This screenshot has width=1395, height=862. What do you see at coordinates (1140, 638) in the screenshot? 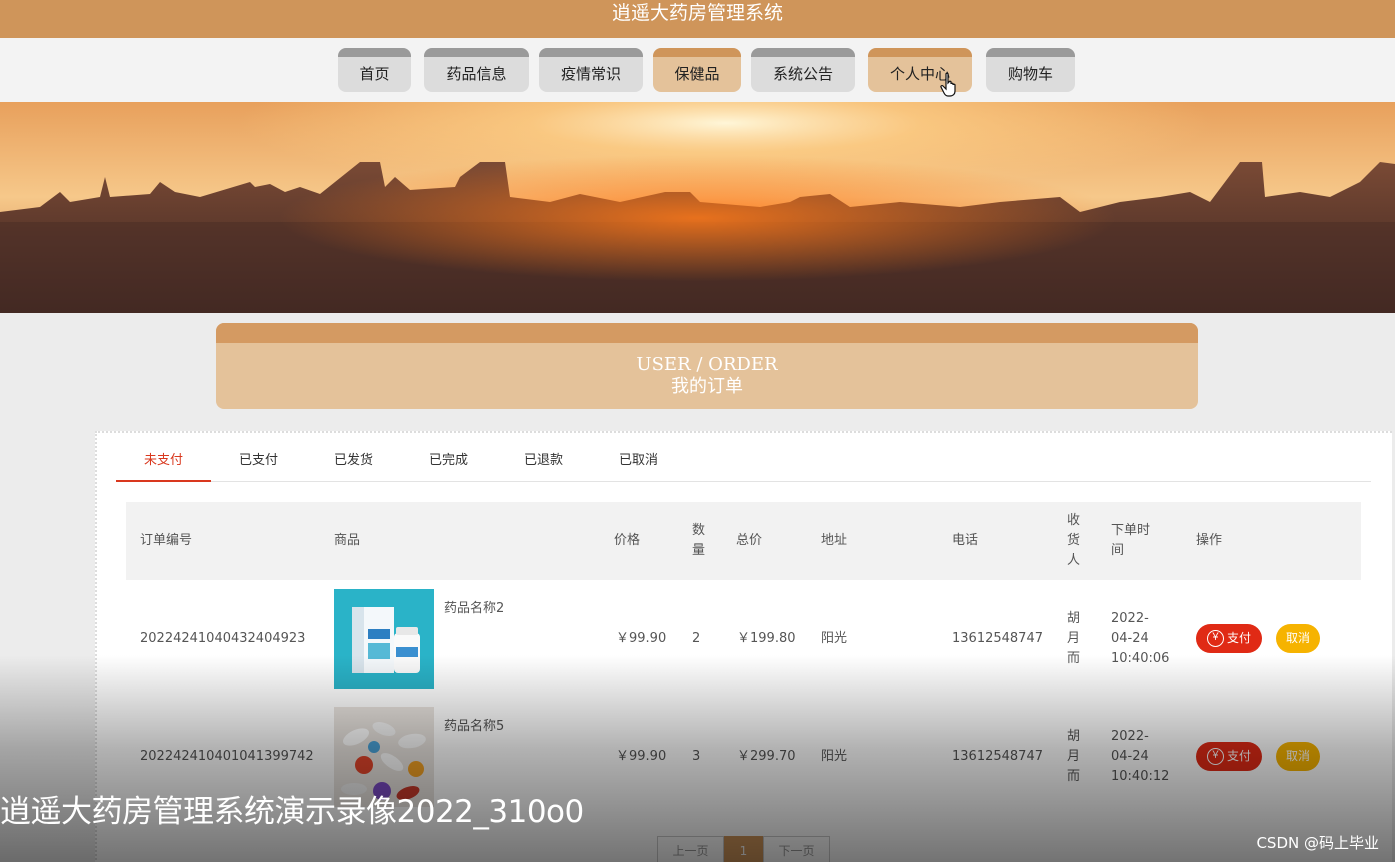
I see `order-time: 2022- 04-24 10:40:06` at bounding box center [1140, 638].